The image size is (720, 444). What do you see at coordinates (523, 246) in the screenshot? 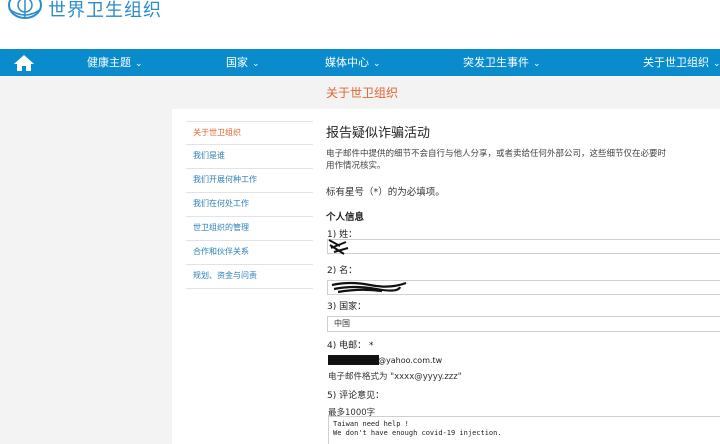
I see `surname-input` at bounding box center [523, 246].